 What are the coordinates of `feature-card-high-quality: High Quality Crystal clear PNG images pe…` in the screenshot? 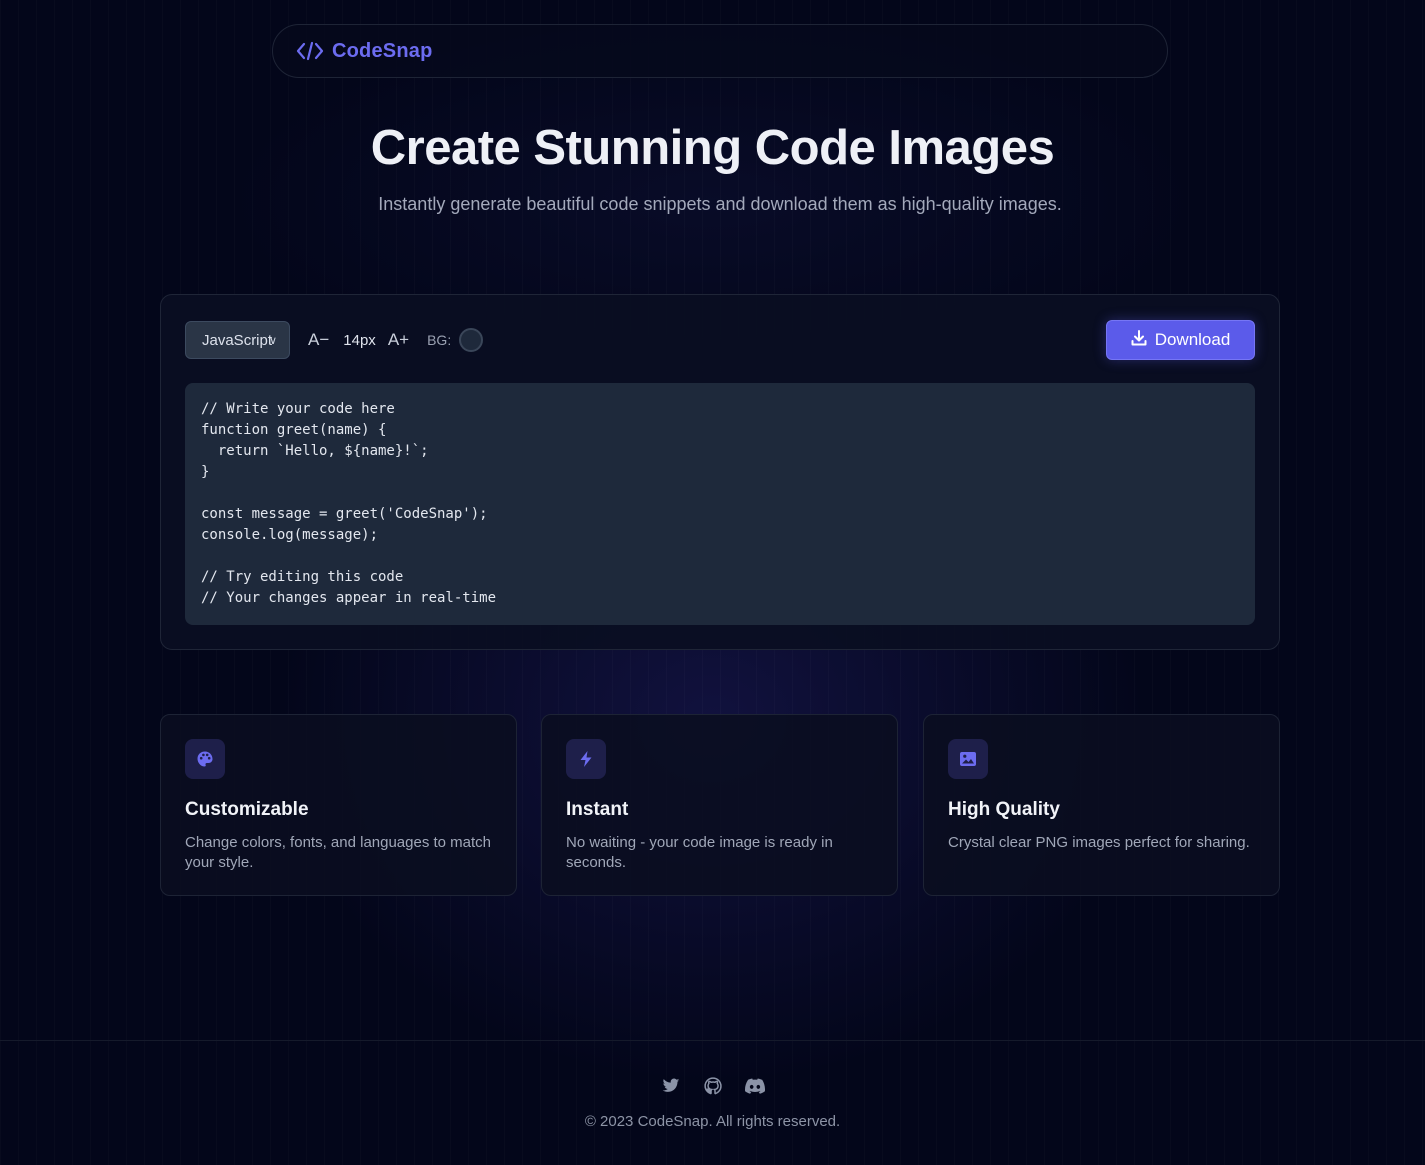 It's located at (1101, 805).